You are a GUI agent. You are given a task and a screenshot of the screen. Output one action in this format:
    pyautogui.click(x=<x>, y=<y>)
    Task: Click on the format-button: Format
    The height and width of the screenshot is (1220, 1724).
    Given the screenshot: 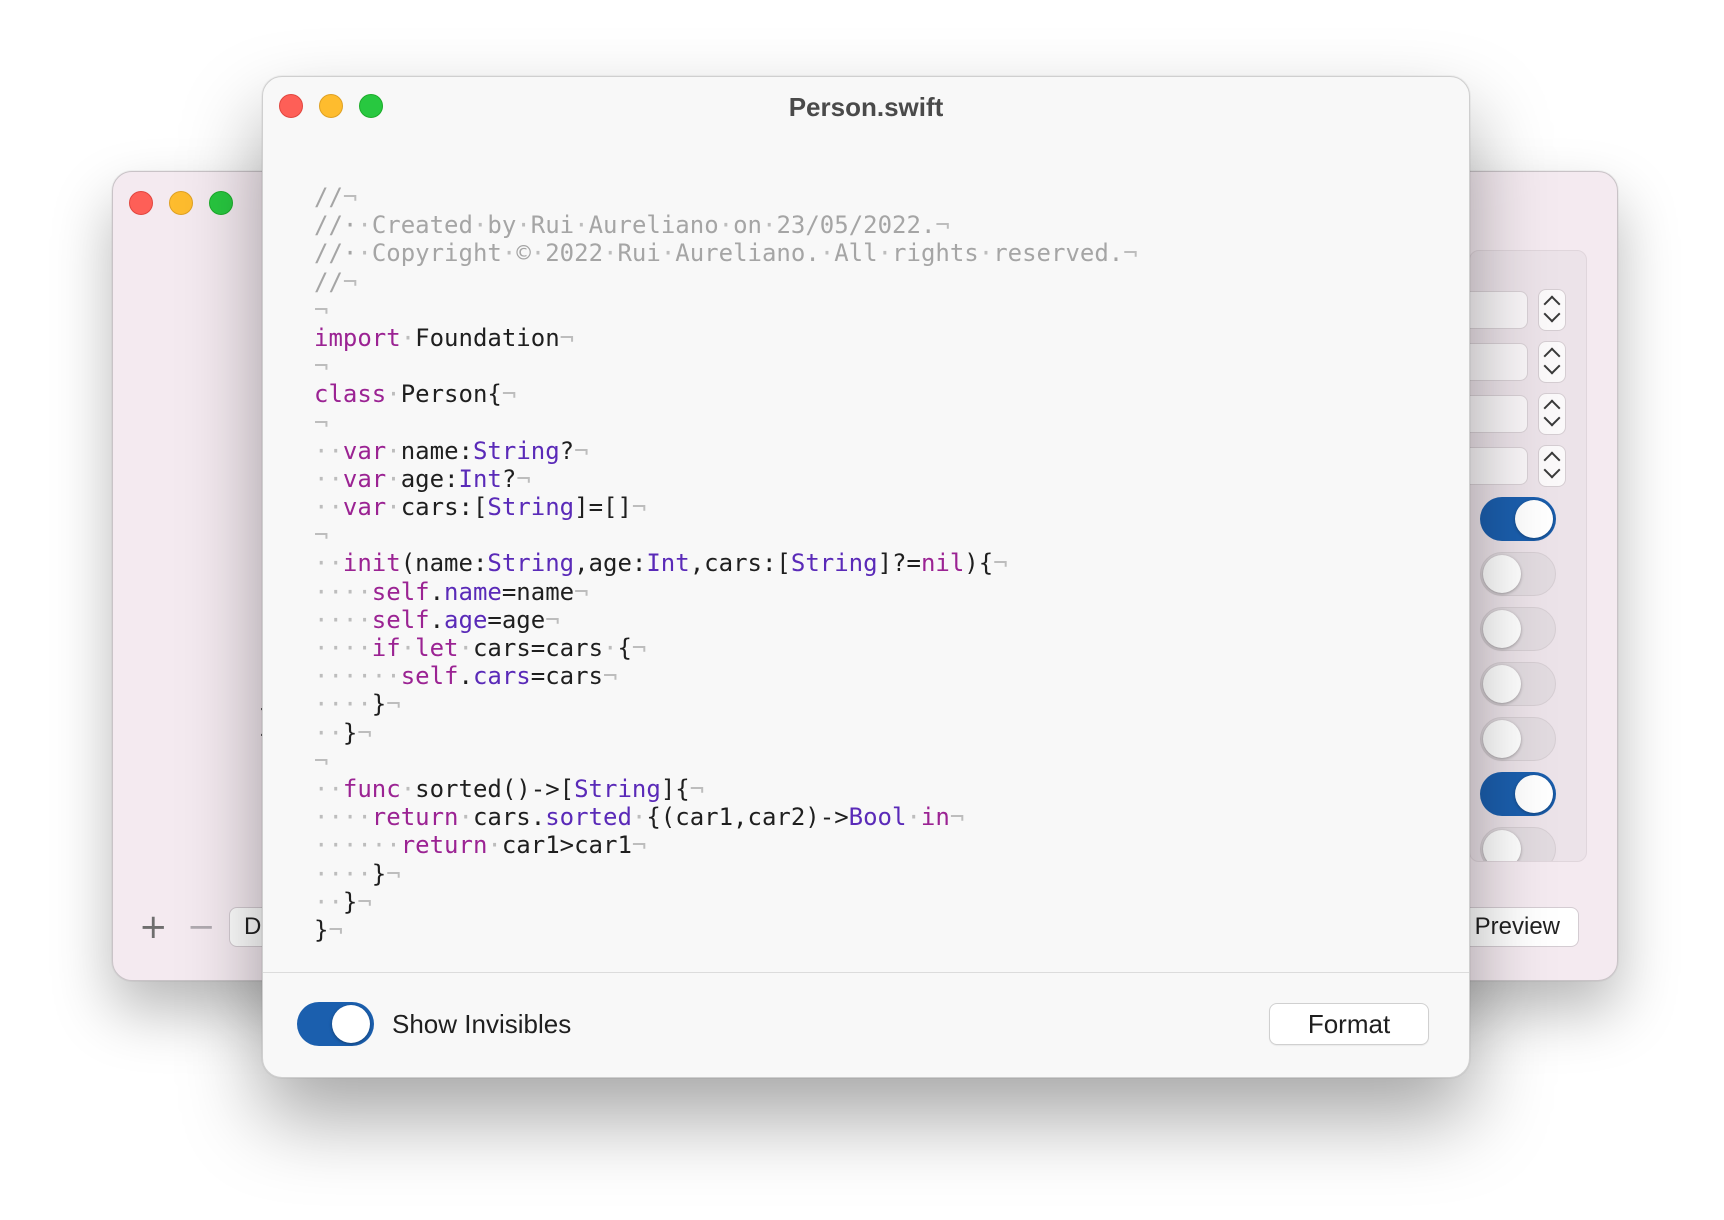 What is the action you would take?
    pyautogui.click(x=1349, y=1024)
    